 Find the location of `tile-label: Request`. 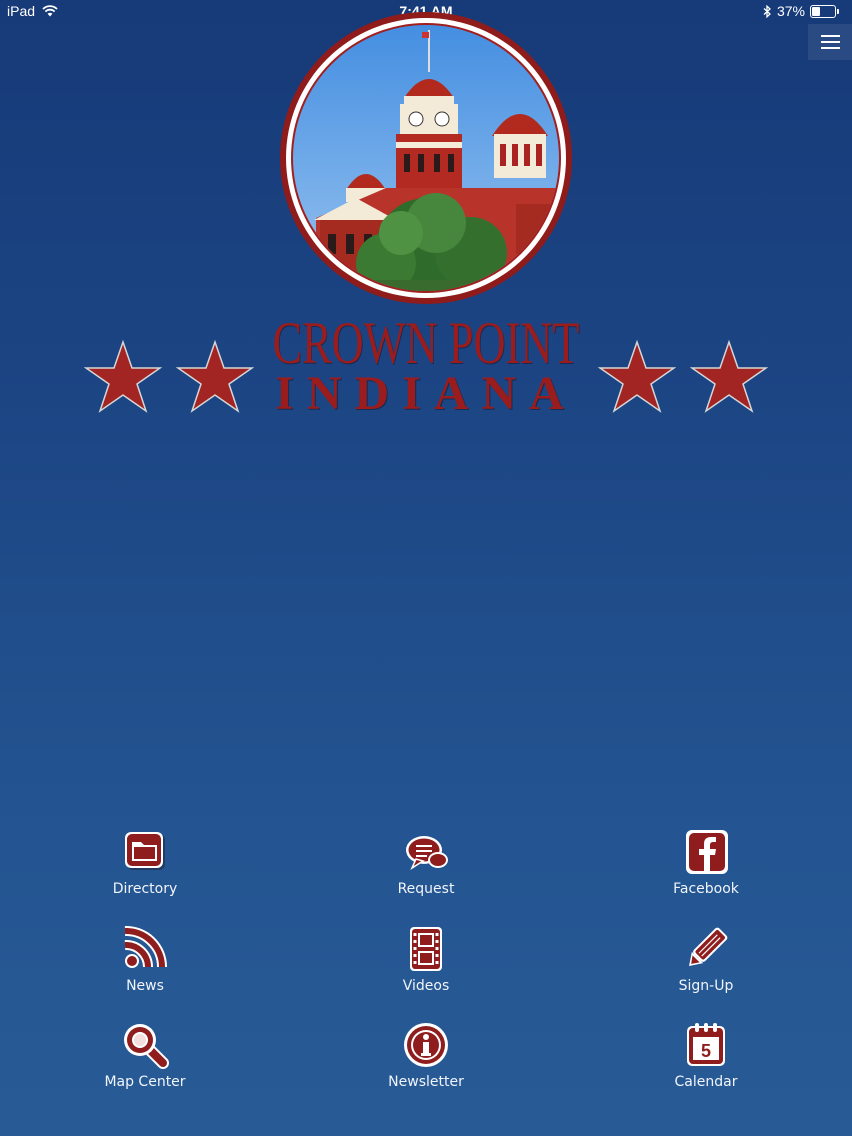

tile-label: Request is located at coordinates (426, 889).